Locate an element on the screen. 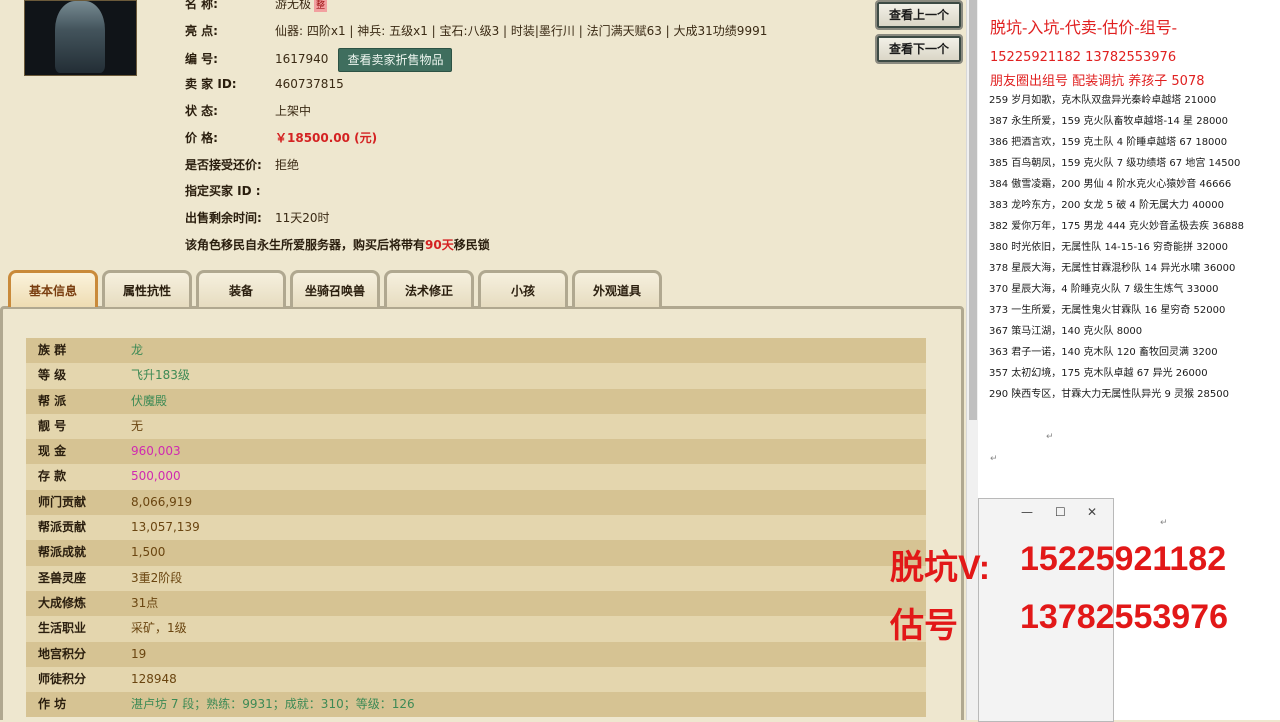  row-key: 地宫积分 is located at coordinates (62, 653).